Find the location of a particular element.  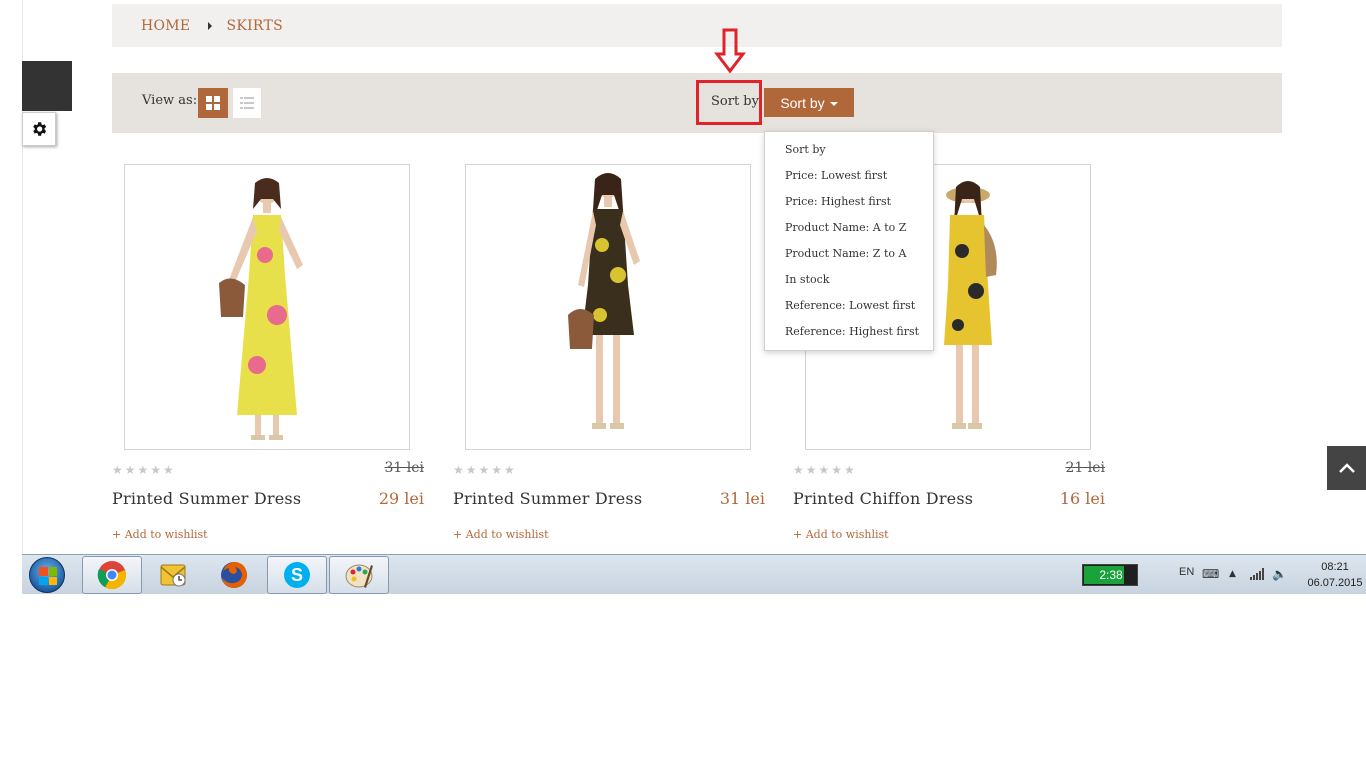

old-price: 21 lei is located at coordinates (1085, 468).